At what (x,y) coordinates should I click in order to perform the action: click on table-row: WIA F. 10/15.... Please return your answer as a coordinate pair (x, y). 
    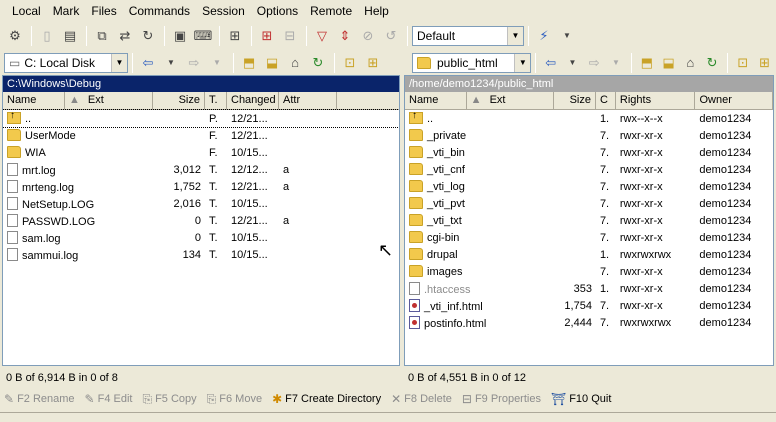
    Looking at the image, I should click on (201, 152).